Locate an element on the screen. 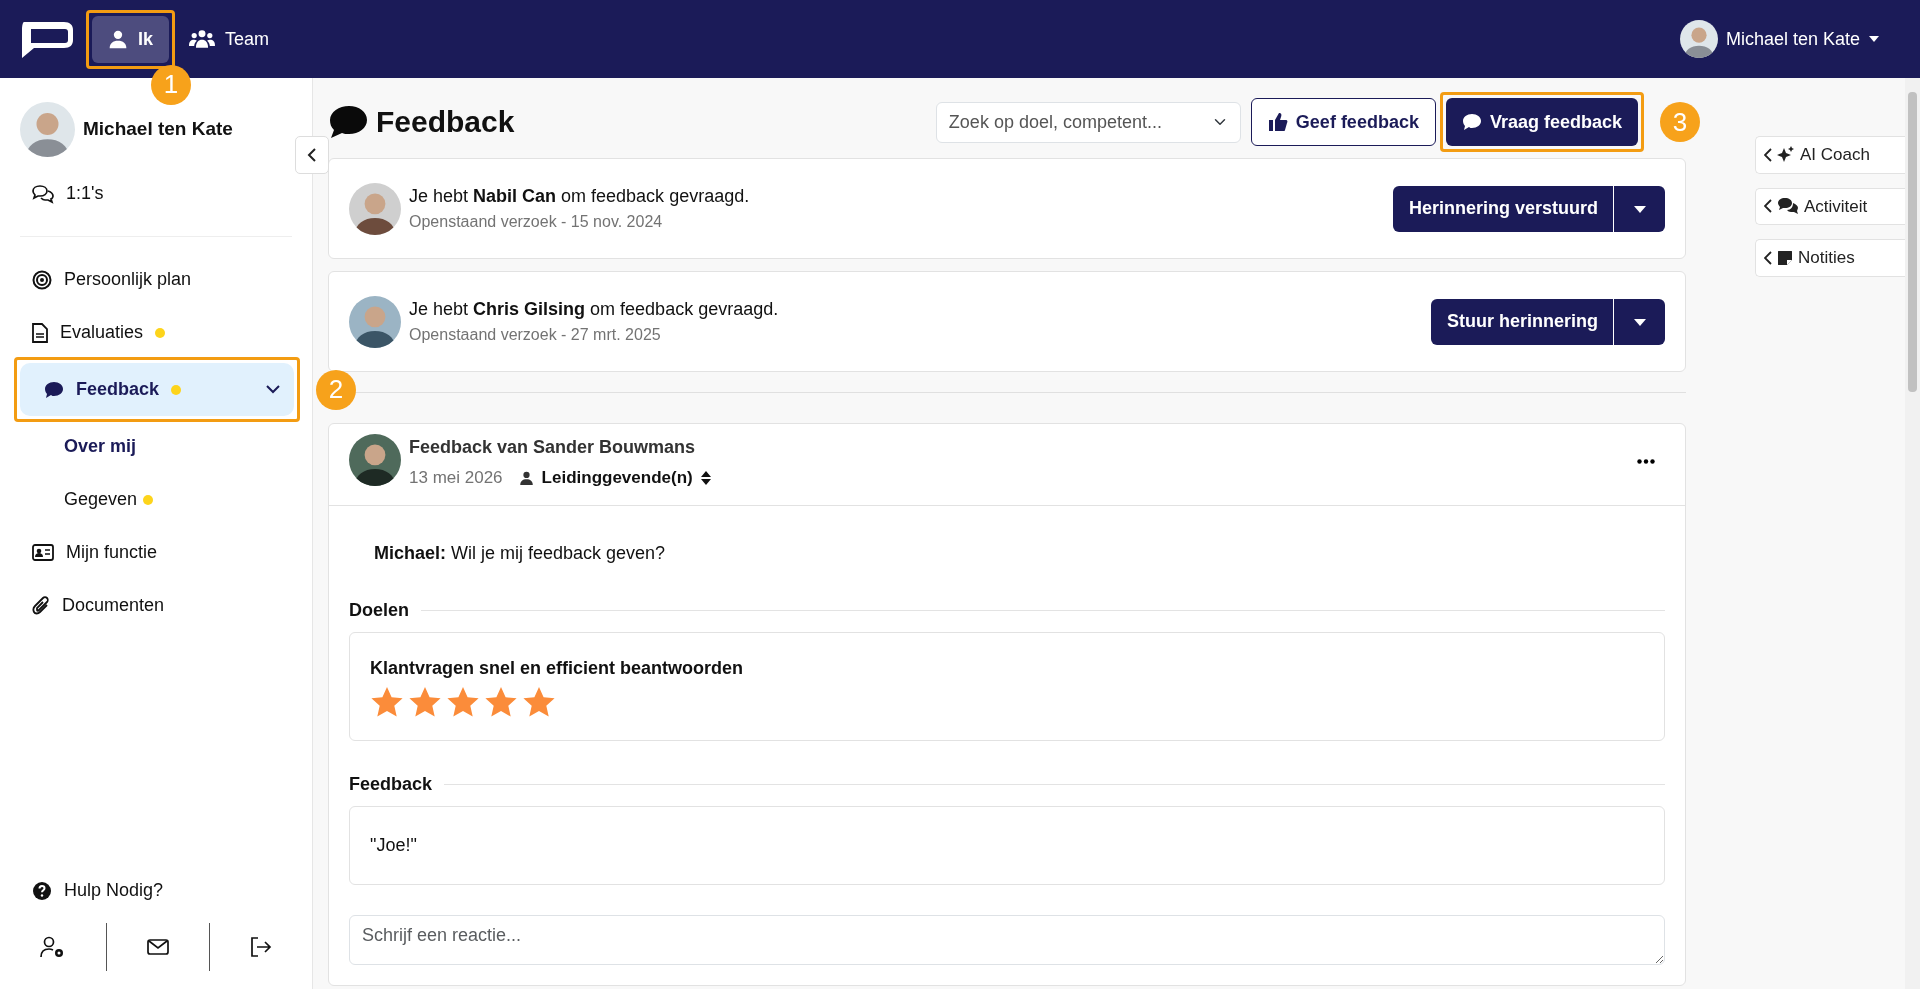  feedback-text: "Joe!" is located at coordinates (1007, 845).